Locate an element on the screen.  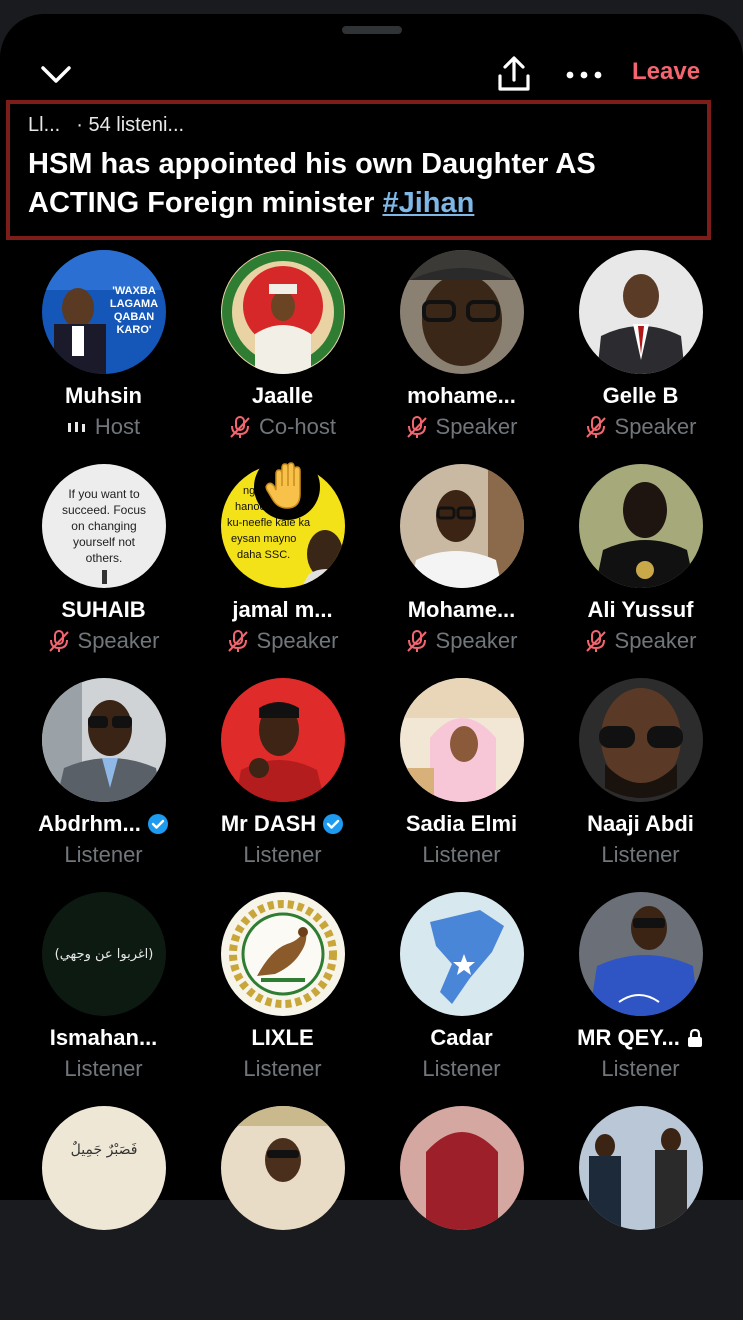
participant-card: Abdrhm... Listener is located at coordinates (103, 785).